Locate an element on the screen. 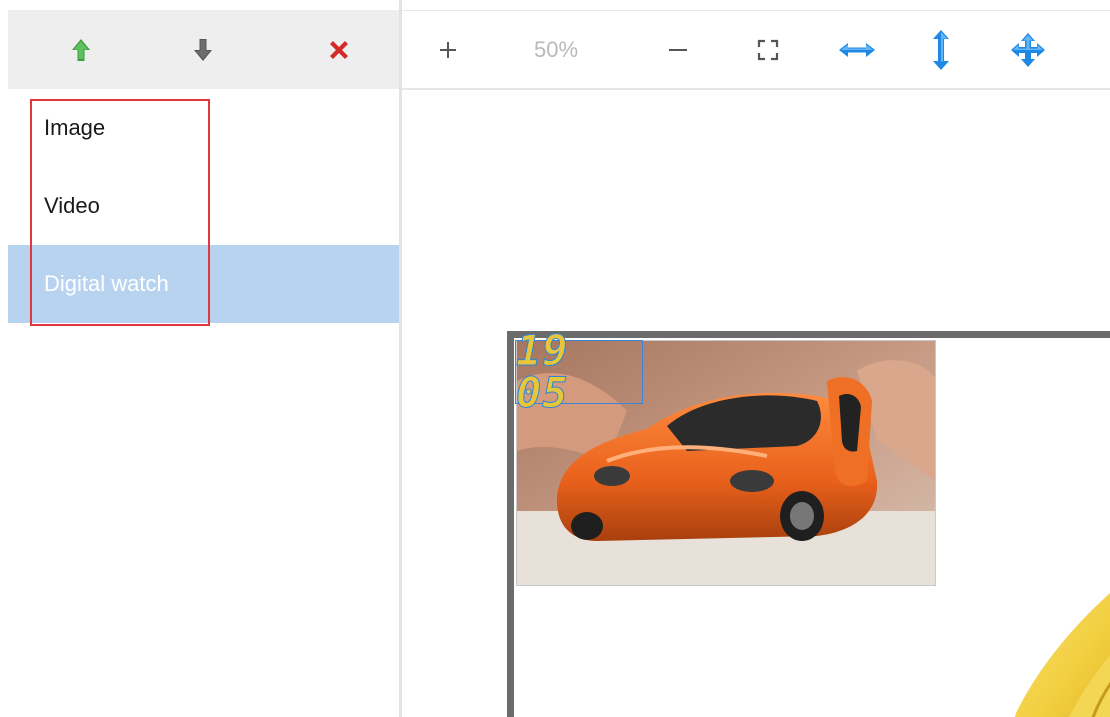 The height and width of the screenshot is (717, 1110). move-down-button is located at coordinates (203, 49).